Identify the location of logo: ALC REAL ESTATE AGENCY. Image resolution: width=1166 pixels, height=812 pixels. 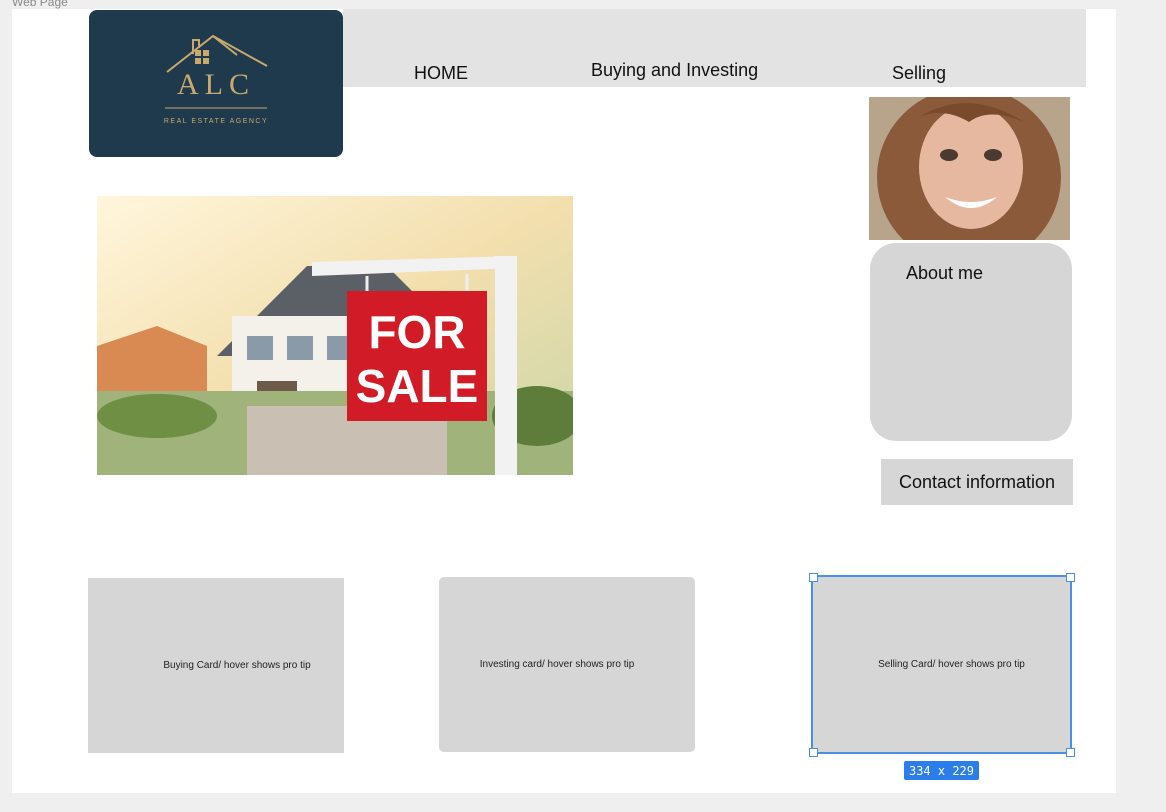
(216, 83).